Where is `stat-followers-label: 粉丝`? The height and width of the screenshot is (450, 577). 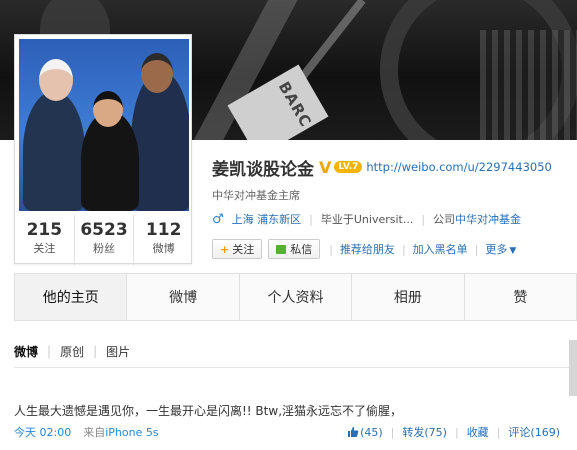 stat-followers-label: 粉丝 is located at coordinates (104, 248).